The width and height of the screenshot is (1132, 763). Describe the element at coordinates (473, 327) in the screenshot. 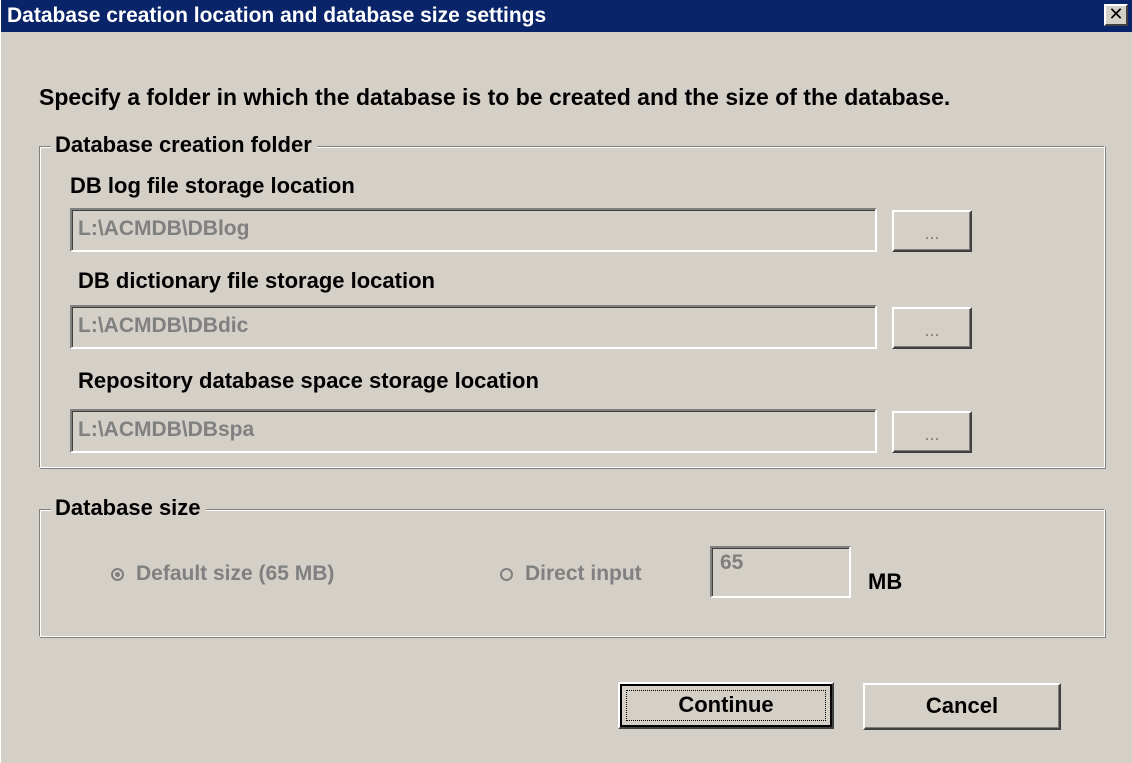

I see `dbdic-path-field: L:\ACMDB\DBdic` at that location.